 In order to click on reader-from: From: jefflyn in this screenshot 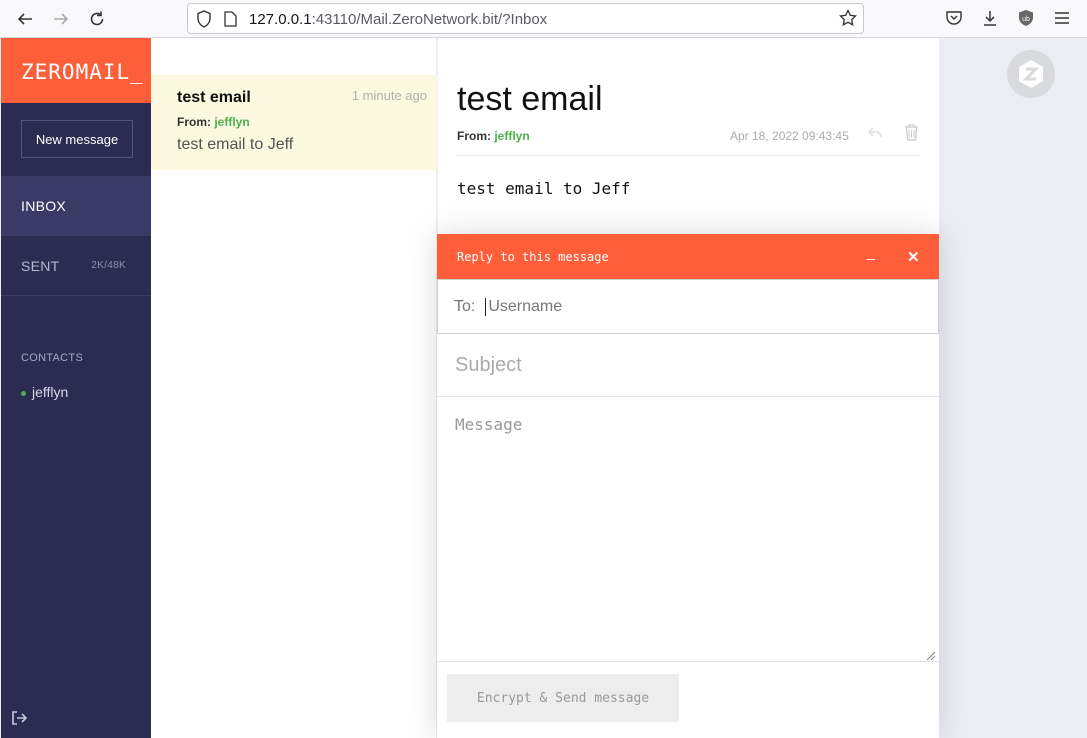, I will do `click(493, 136)`.